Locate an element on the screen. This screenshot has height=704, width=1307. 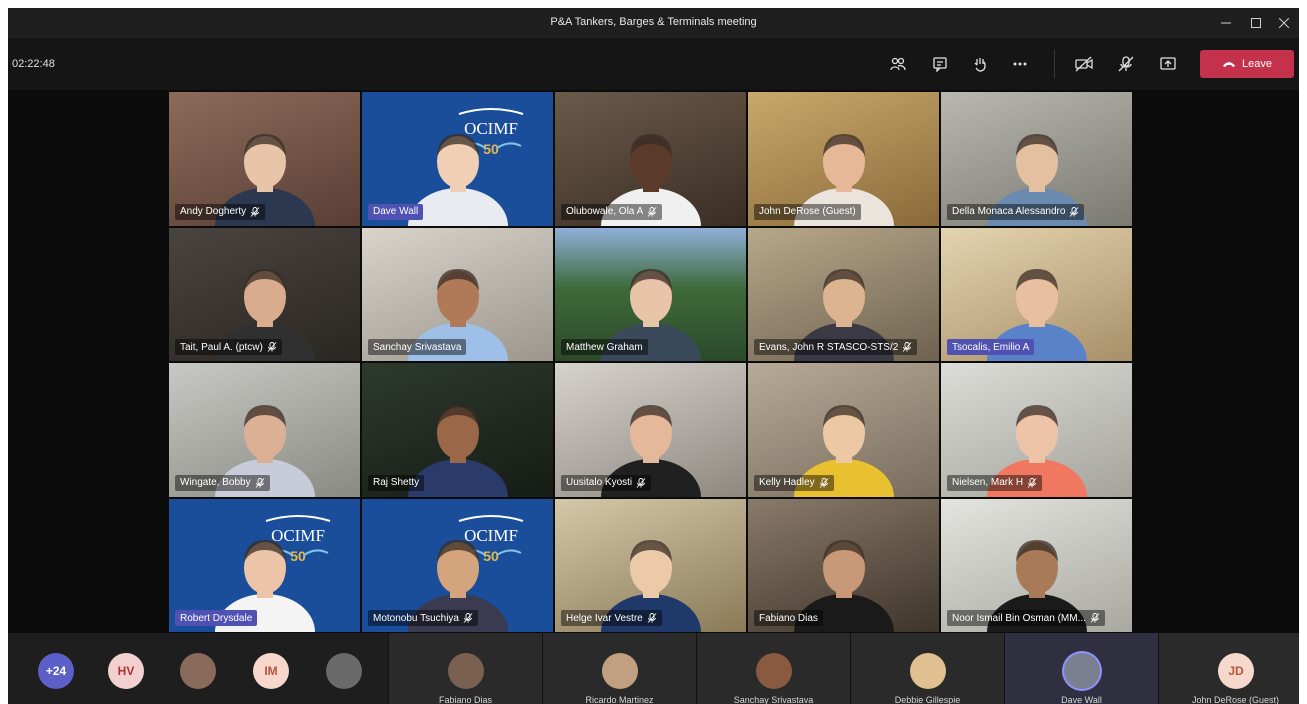
participant-name-tag: Kelly Hadley is located at coordinates (794, 482).